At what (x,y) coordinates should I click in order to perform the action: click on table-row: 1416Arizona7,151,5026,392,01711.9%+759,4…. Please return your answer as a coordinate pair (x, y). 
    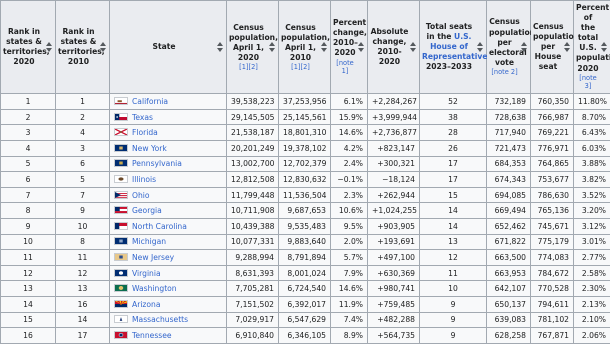
    Looking at the image, I should click on (305, 304).